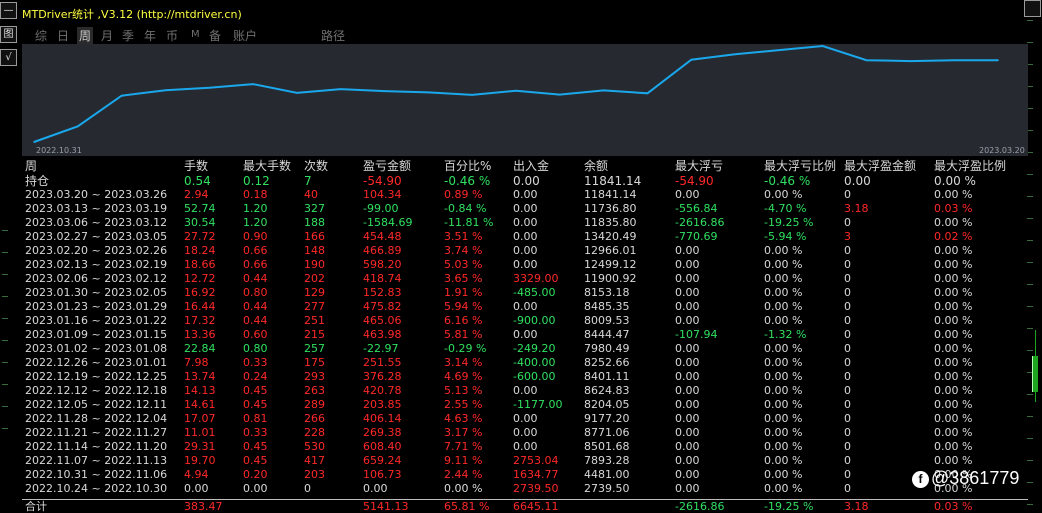  What do you see at coordinates (975, 478) in the screenshot?
I see `watermark-text: @3861779` at bounding box center [975, 478].